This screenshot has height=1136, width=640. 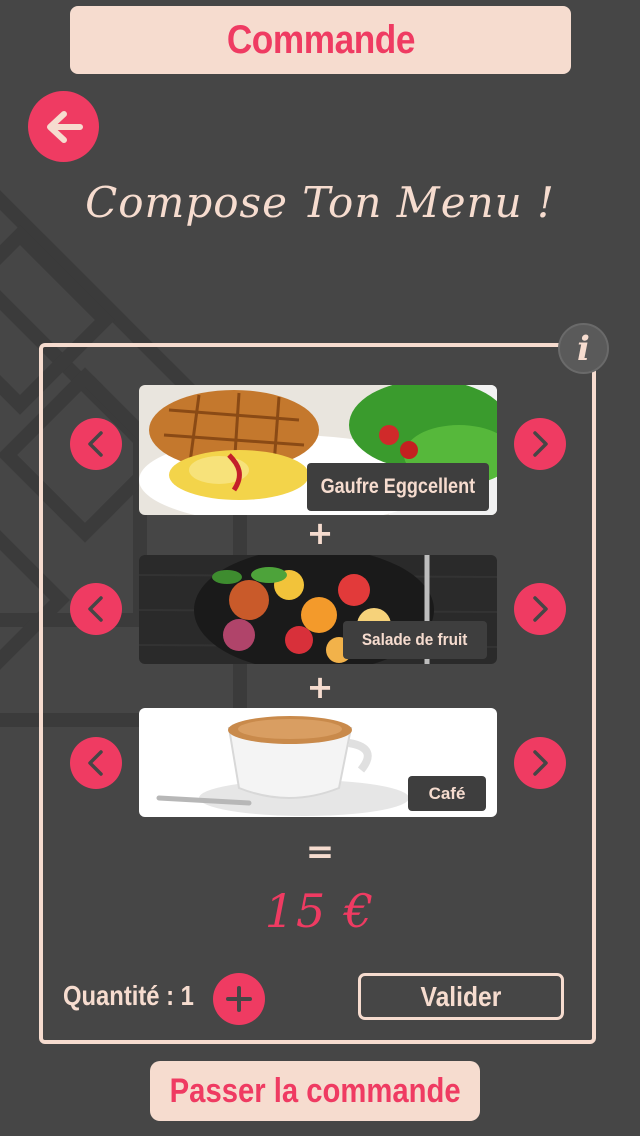 I want to click on next-dessert-button, so click(x=540, y=609).